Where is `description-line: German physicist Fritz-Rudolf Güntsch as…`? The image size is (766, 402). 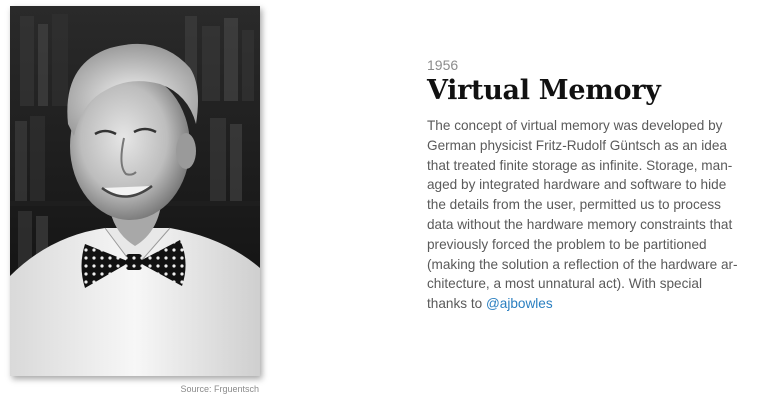
description-line: German physicist Fritz-Rudolf Güntsch as… is located at coordinates (577, 145).